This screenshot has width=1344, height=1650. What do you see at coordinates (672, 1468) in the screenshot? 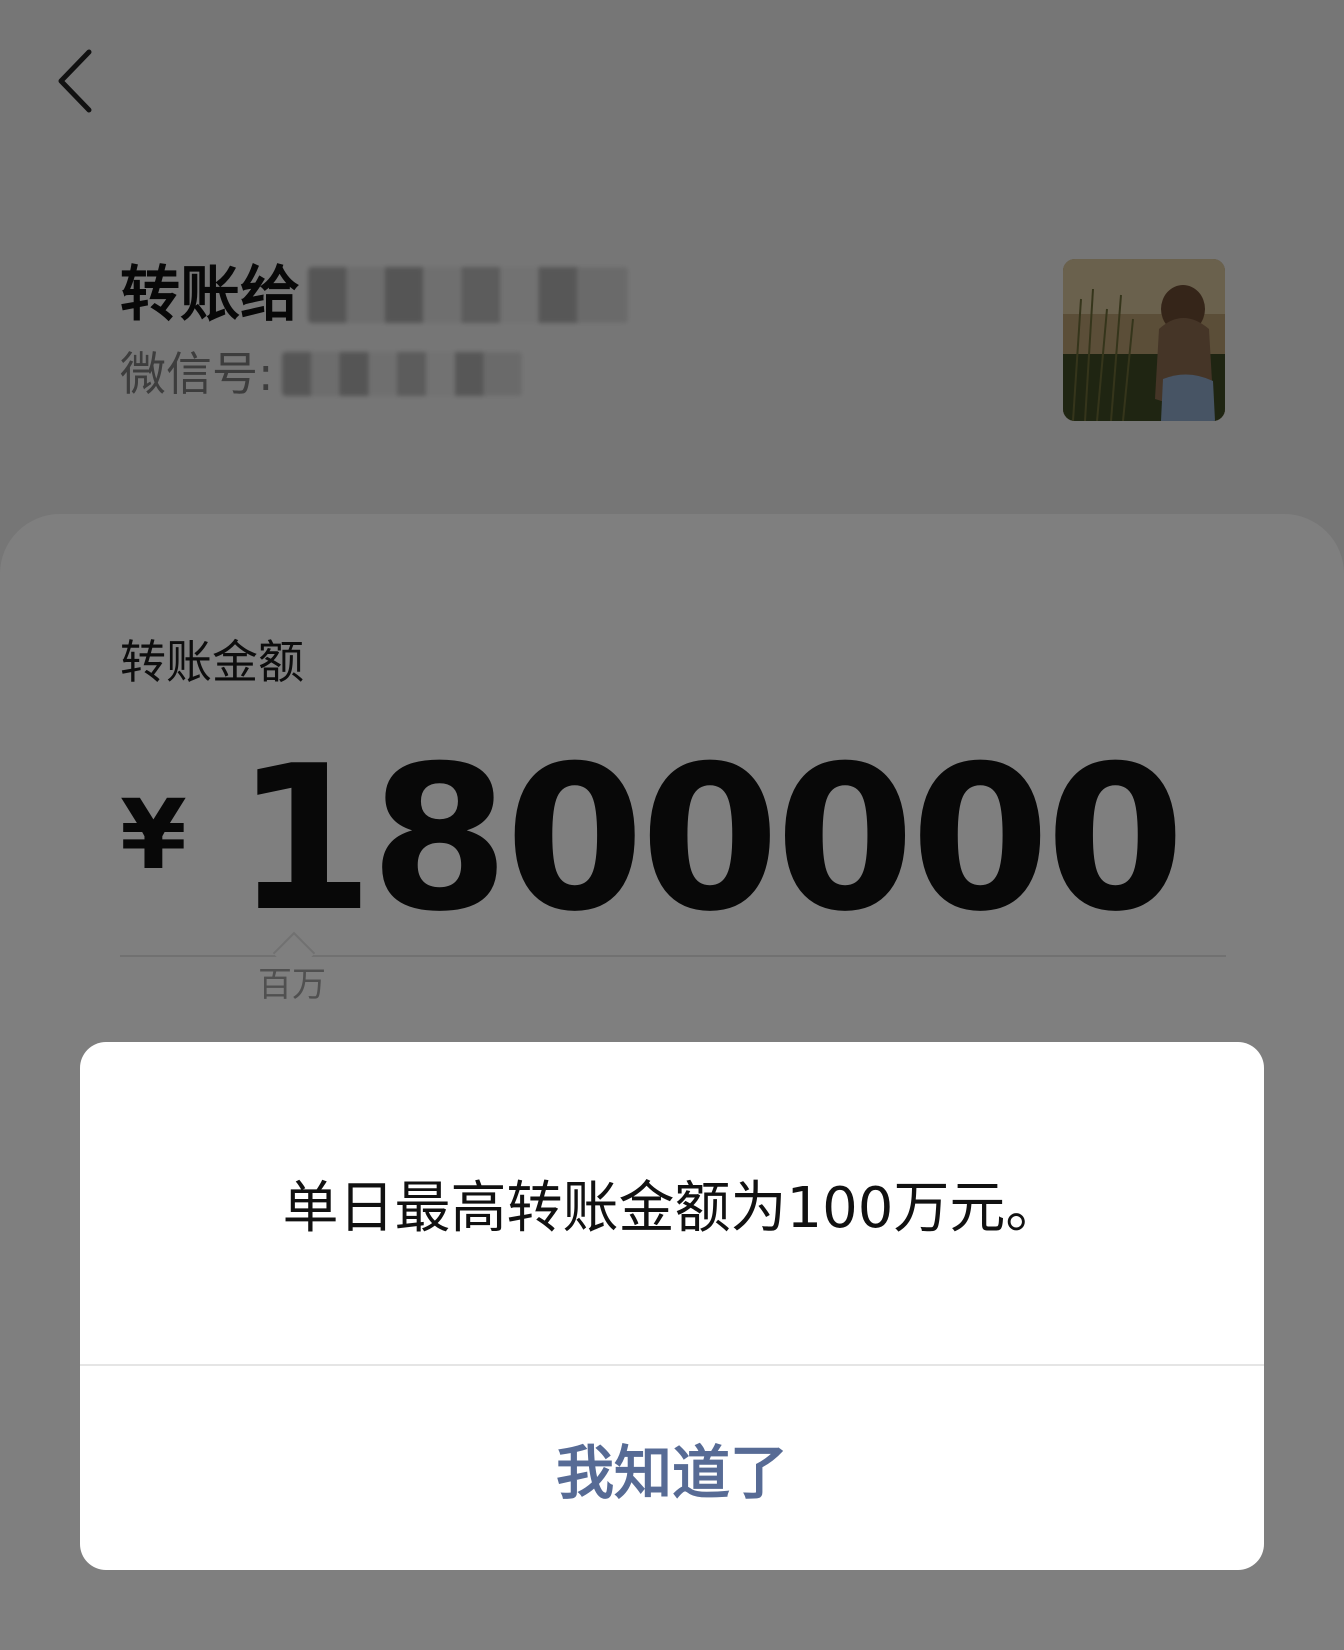
I see `confirm-button: 我知道了` at bounding box center [672, 1468].